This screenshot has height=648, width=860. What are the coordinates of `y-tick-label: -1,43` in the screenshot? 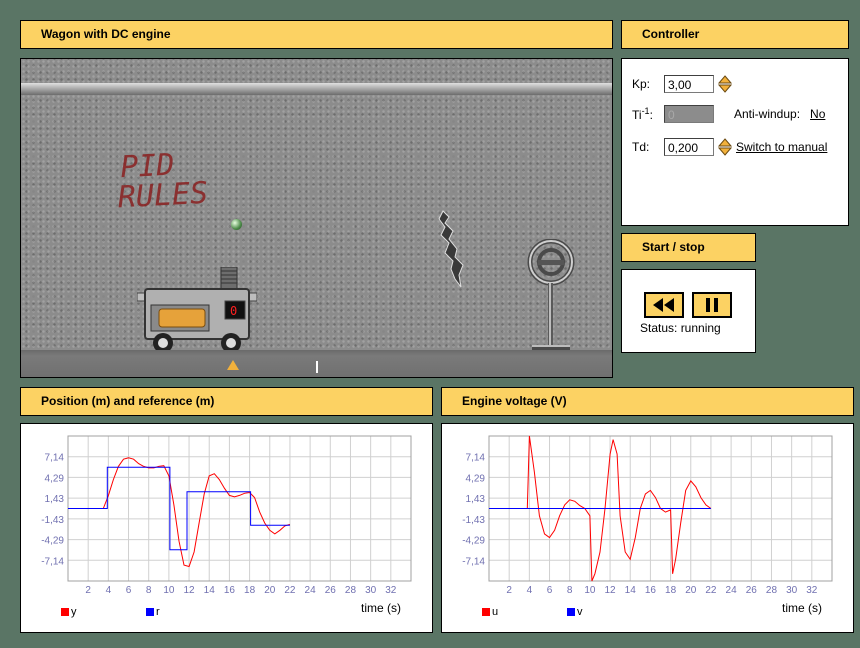 It's located at (473, 520).